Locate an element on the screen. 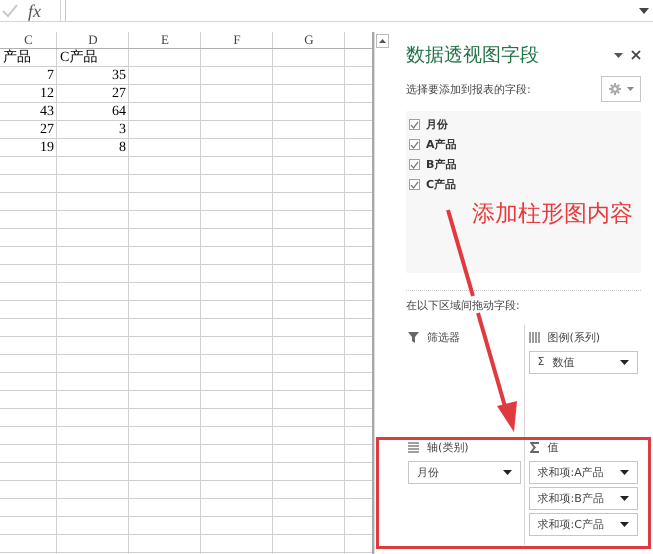 The height and width of the screenshot is (554, 653). field-label: A产品 is located at coordinates (441, 144).